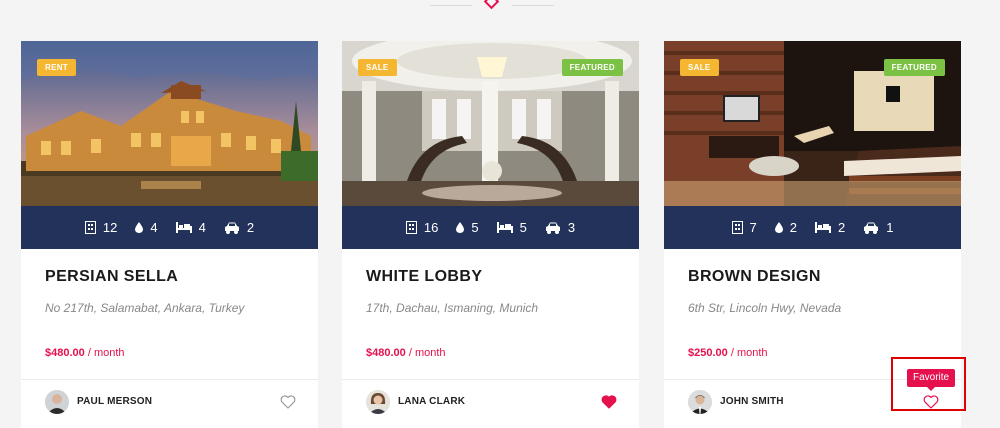 This screenshot has height=428, width=1000. Describe the element at coordinates (708, 353) in the screenshot. I see `price-amount: $250.00` at that location.